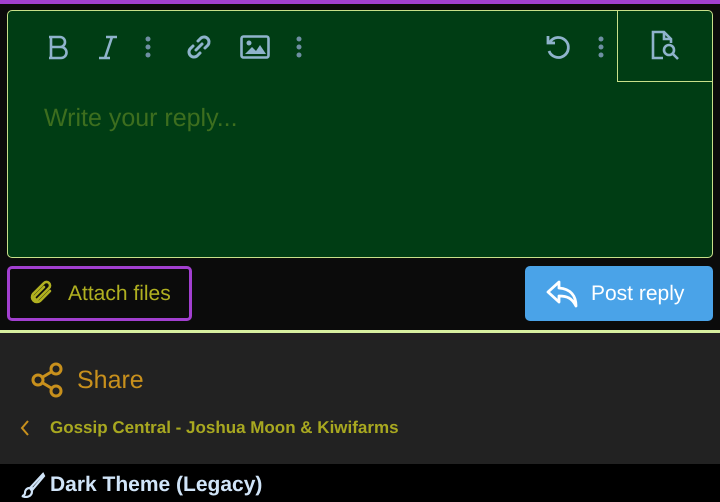  What do you see at coordinates (72, 365) in the screenshot?
I see `share-button: Share` at bounding box center [72, 365].